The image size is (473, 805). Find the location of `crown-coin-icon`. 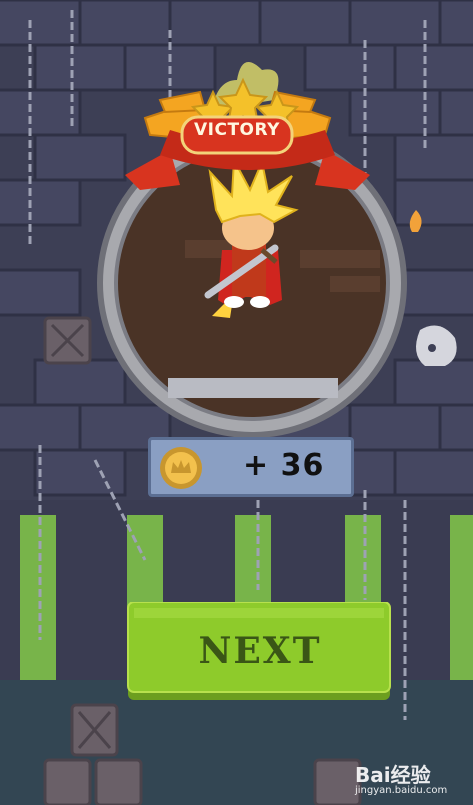

crown-coin-icon is located at coordinates (181, 468).